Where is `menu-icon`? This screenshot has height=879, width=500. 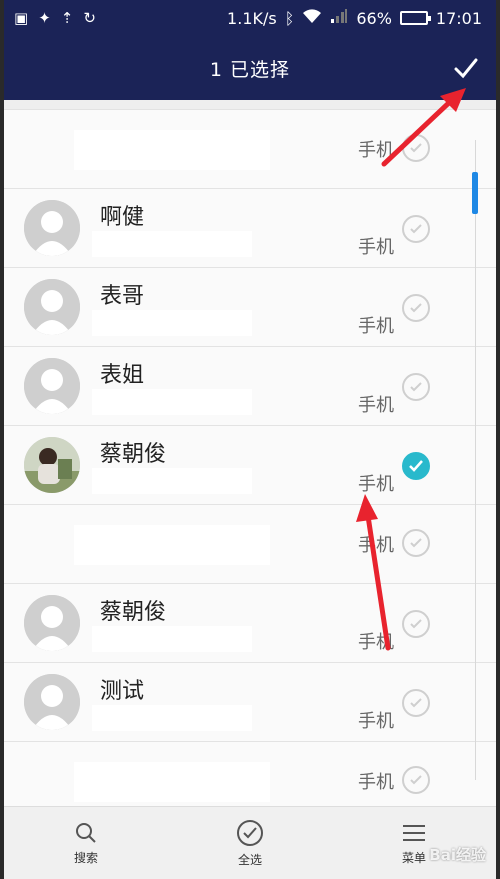 menu-icon is located at coordinates (414, 832).